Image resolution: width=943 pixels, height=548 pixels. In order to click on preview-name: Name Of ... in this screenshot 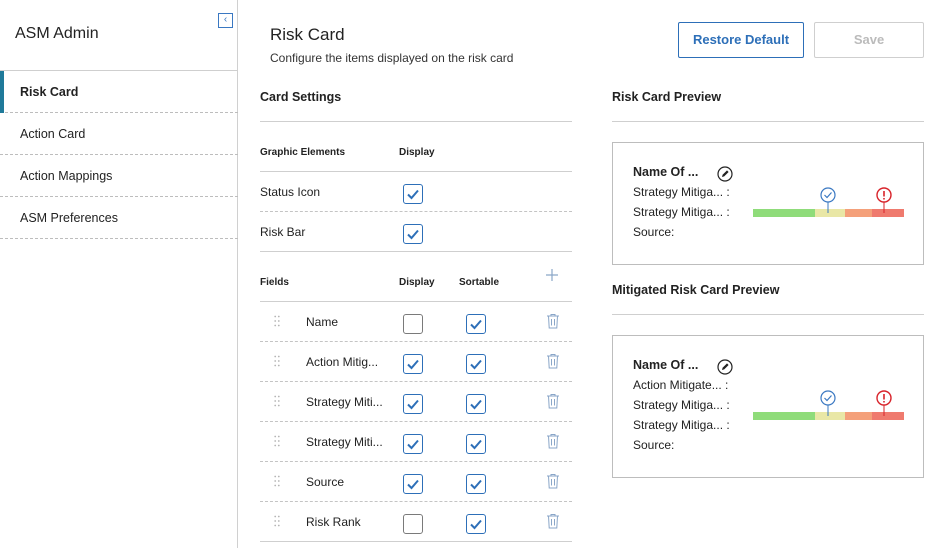, I will do `click(666, 172)`.